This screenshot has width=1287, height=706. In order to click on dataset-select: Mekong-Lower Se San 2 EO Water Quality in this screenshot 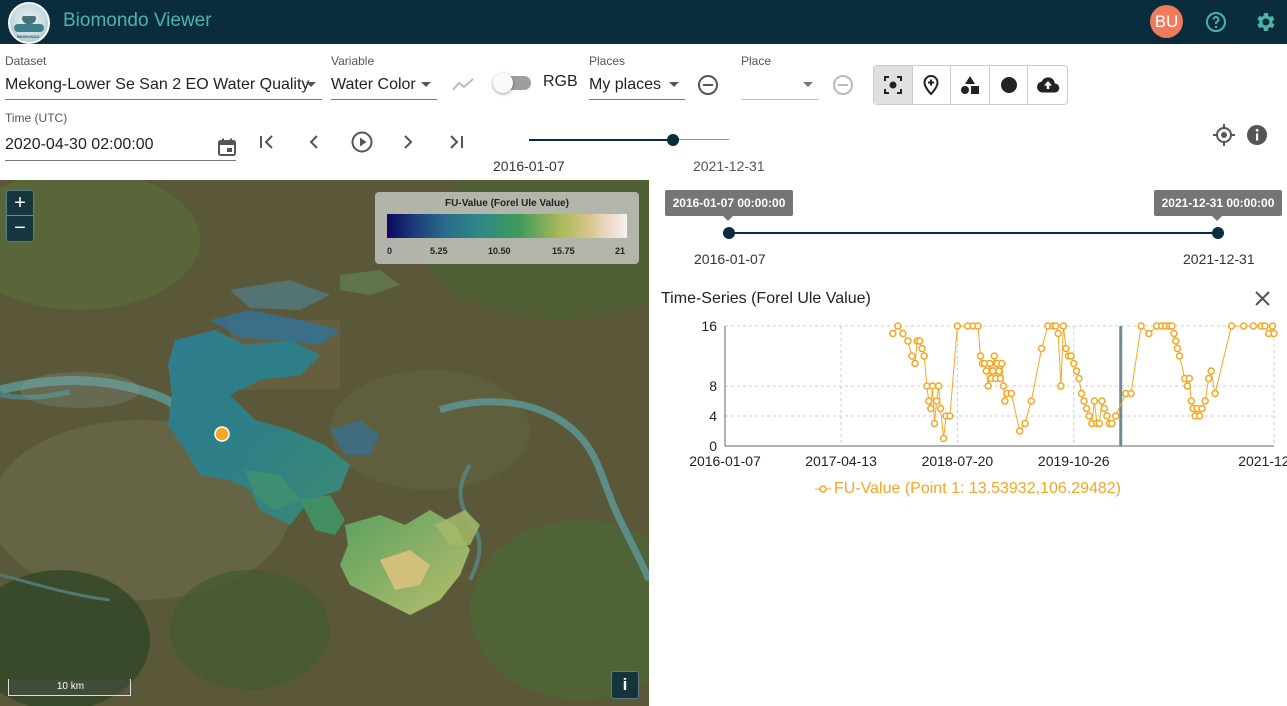, I will do `click(163, 85)`.